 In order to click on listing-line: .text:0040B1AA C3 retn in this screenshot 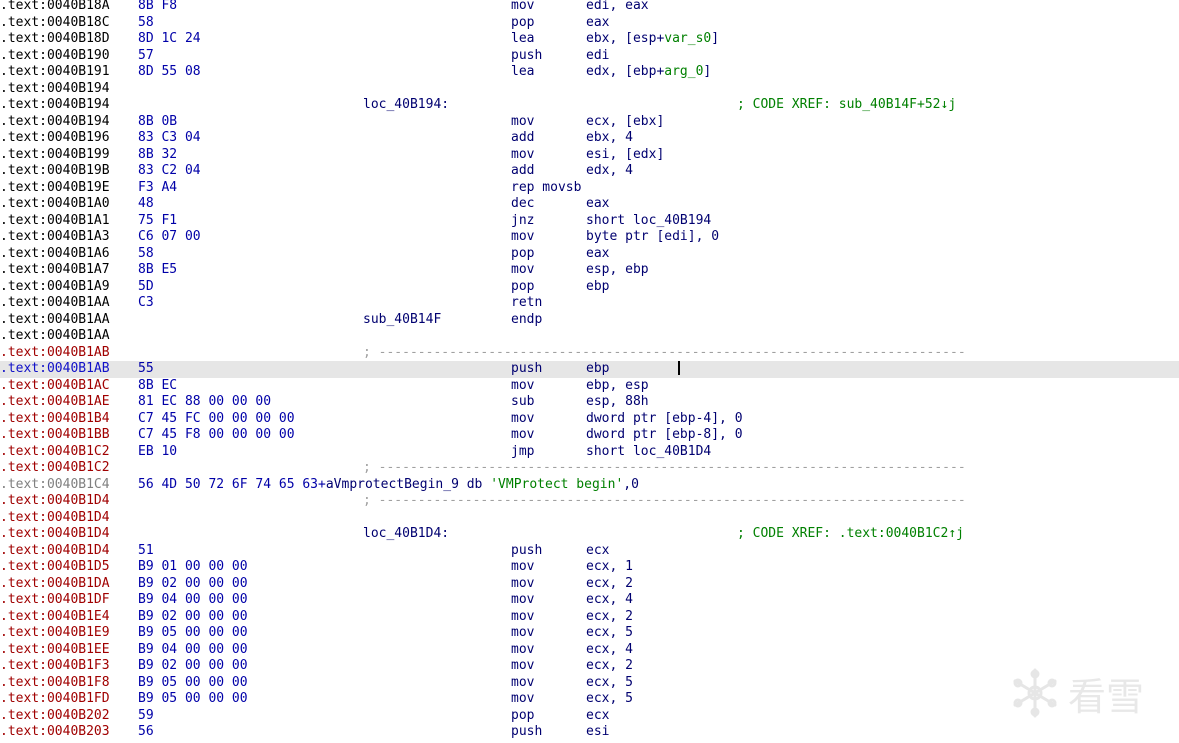, I will do `click(589, 303)`.